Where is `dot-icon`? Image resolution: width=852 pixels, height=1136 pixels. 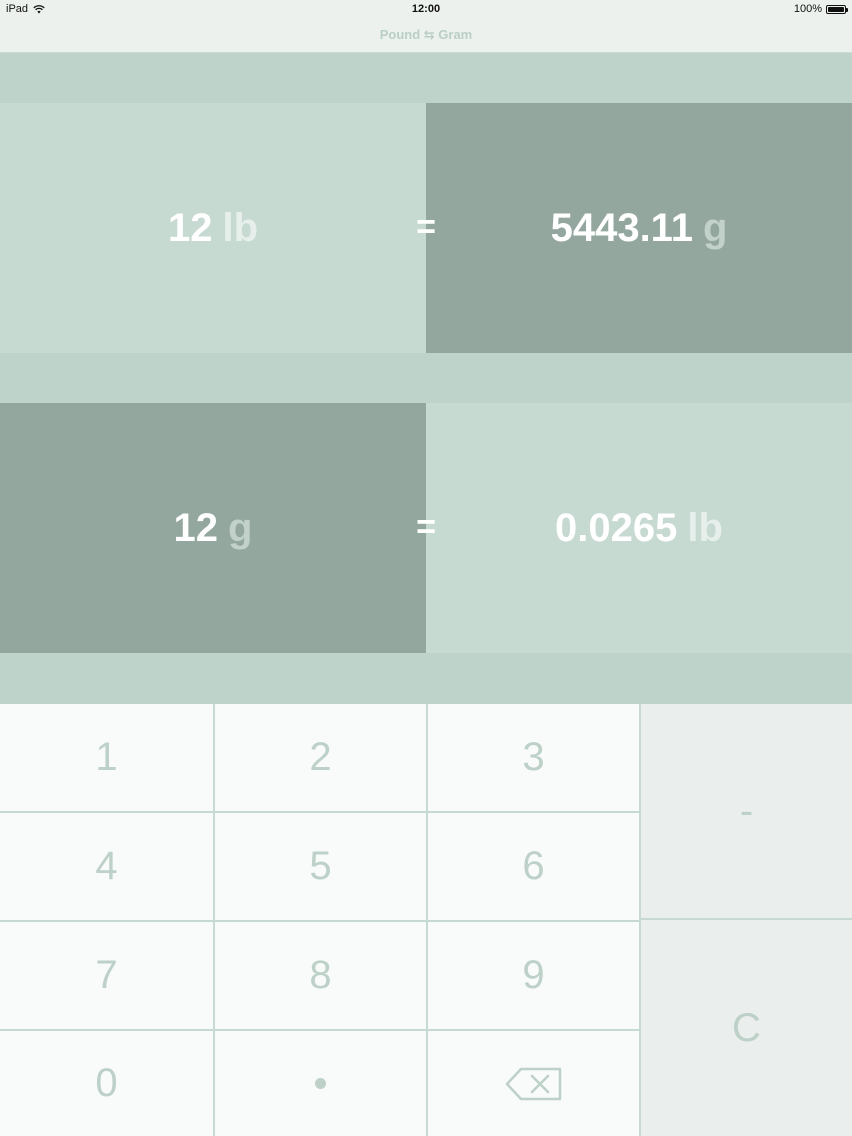
dot-icon is located at coordinates (320, 1083).